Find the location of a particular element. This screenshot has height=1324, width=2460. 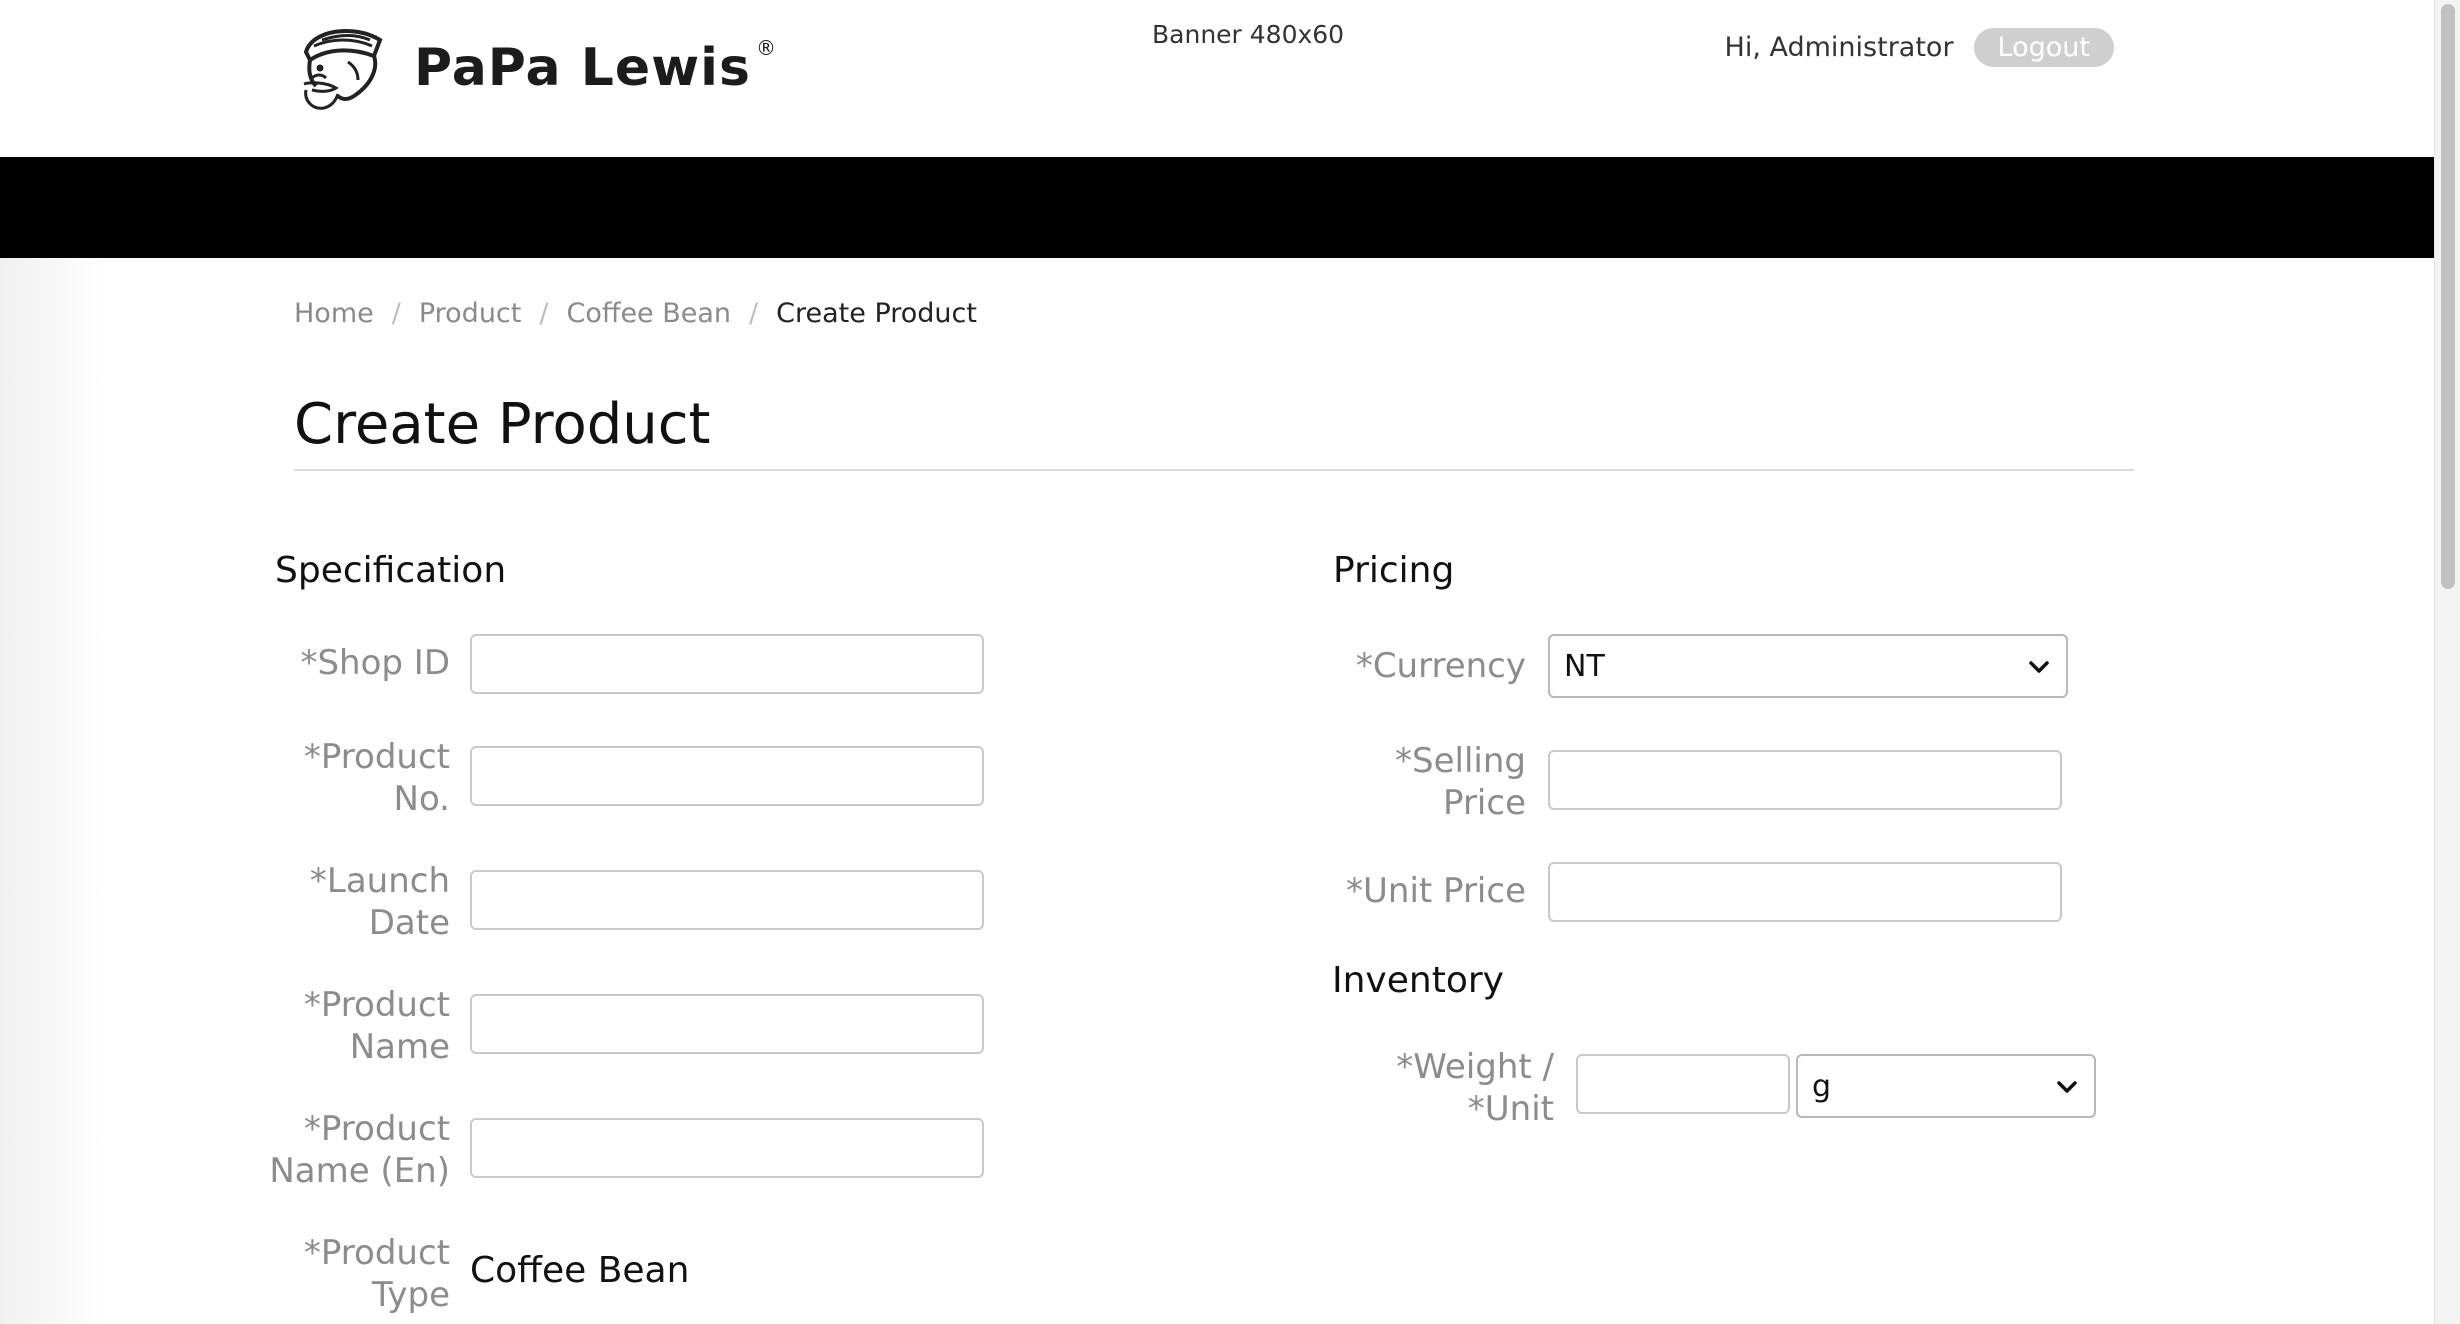

title-divider is located at coordinates (1214, 470).